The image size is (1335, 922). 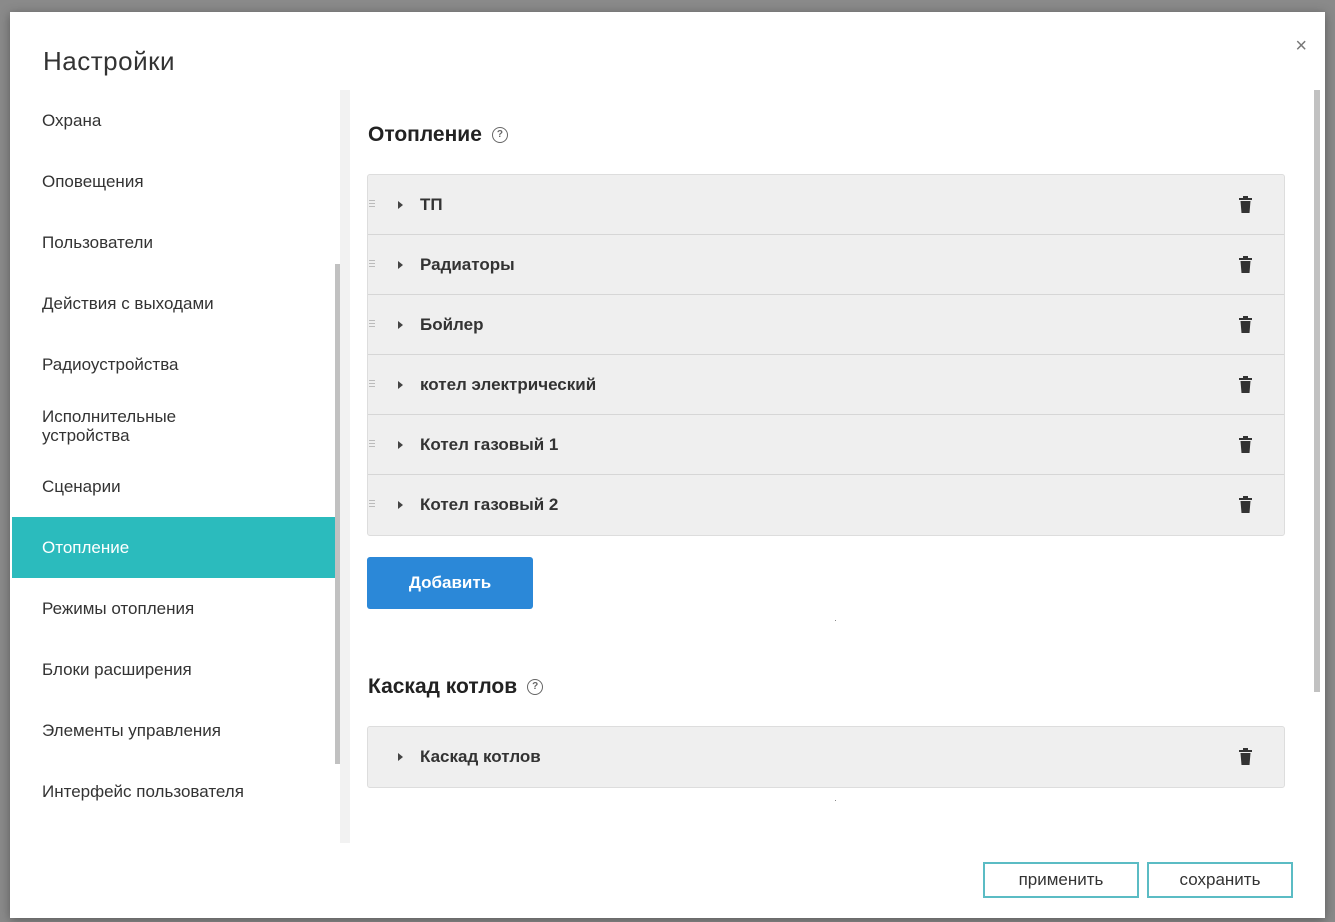 What do you see at coordinates (1220, 880) in the screenshot?
I see `save-button: сохранить` at bounding box center [1220, 880].